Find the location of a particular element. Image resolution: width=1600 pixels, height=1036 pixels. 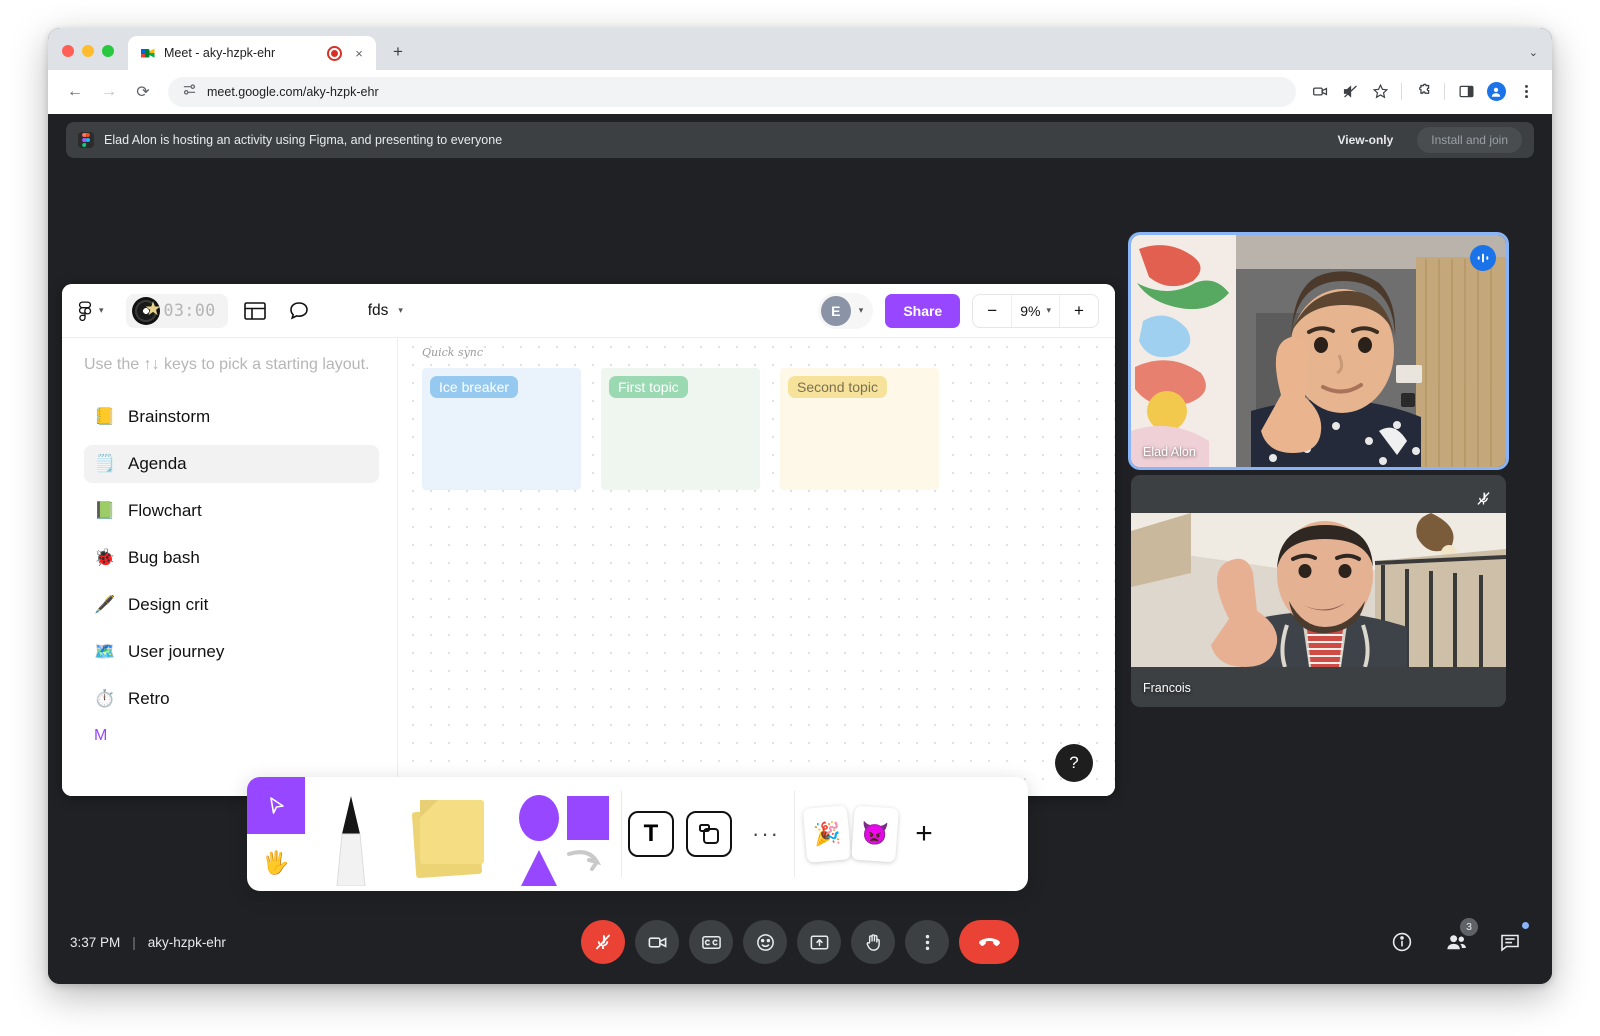

column-title: Ice breaker is located at coordinates (474, 387).